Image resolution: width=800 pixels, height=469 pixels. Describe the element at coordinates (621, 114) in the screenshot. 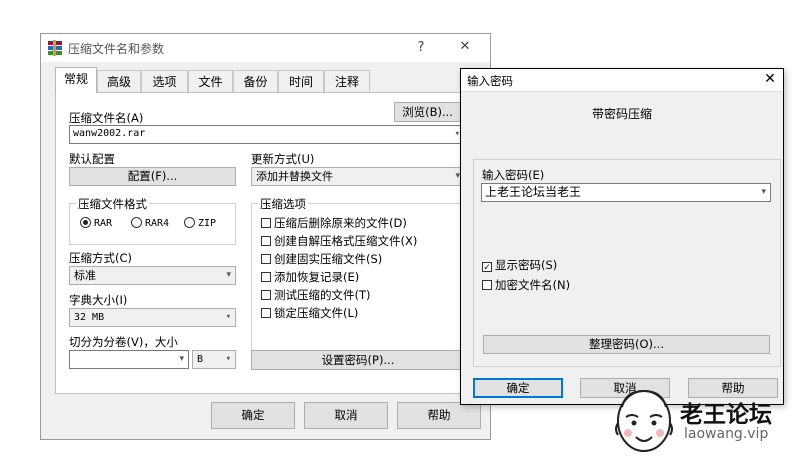

I see `password-heading: 带密码压缩` at that location.